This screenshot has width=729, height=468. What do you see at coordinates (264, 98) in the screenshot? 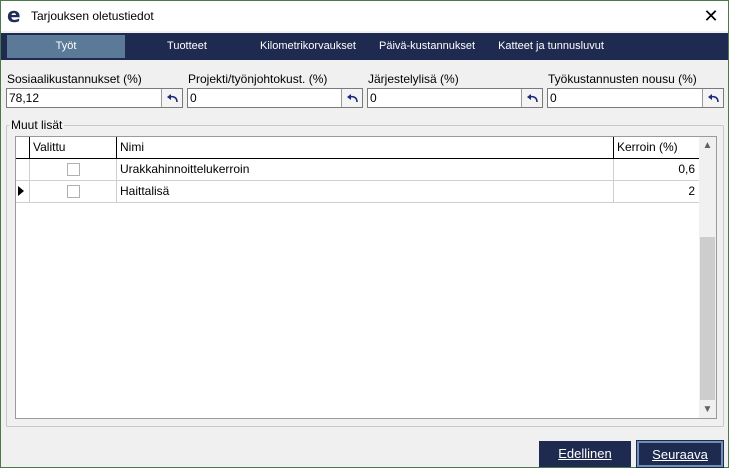
I see `projekti-tyonjohtokust-input` at bounding box center [264, 98].